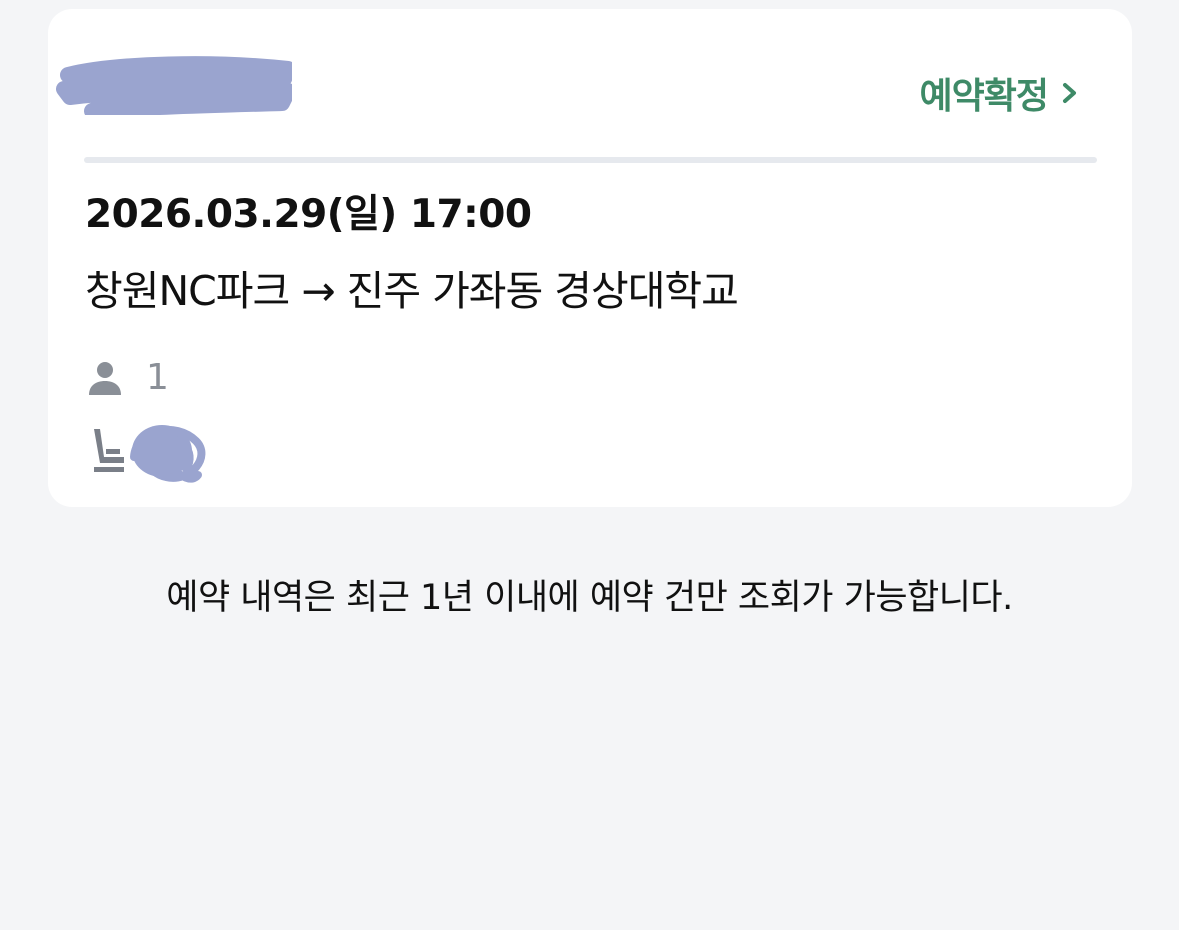 The image size is (1179, 930). Describe the element at coordinates (1069, 93) in the screenshot. I see `chevron-right-icon` at that location.